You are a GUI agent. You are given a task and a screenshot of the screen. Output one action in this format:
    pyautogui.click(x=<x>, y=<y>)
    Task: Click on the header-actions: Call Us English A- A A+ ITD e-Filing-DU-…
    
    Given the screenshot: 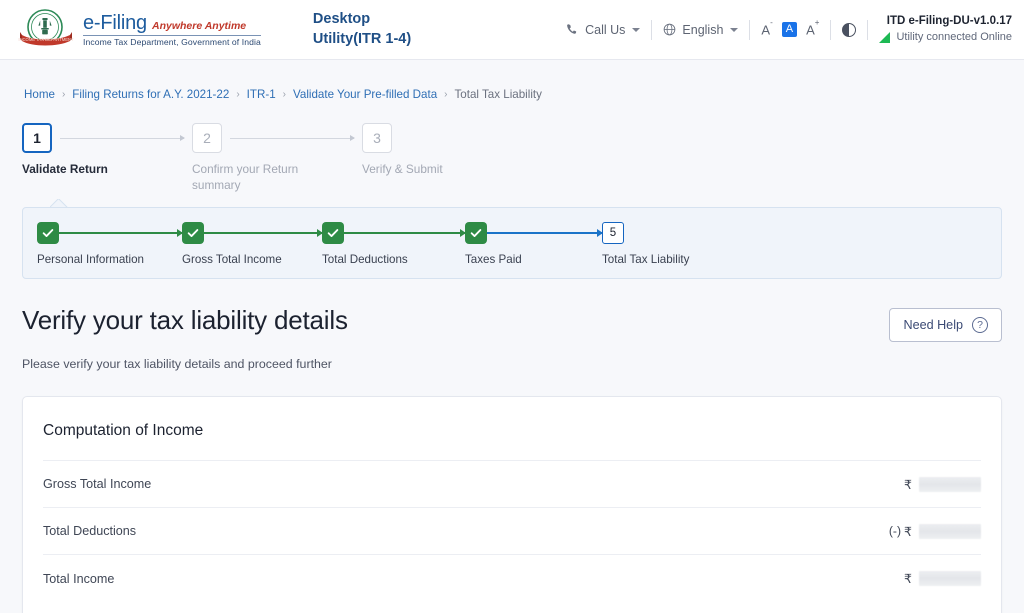 What is the action you would take?
    pyautogui.click(x=784, y=29)
    